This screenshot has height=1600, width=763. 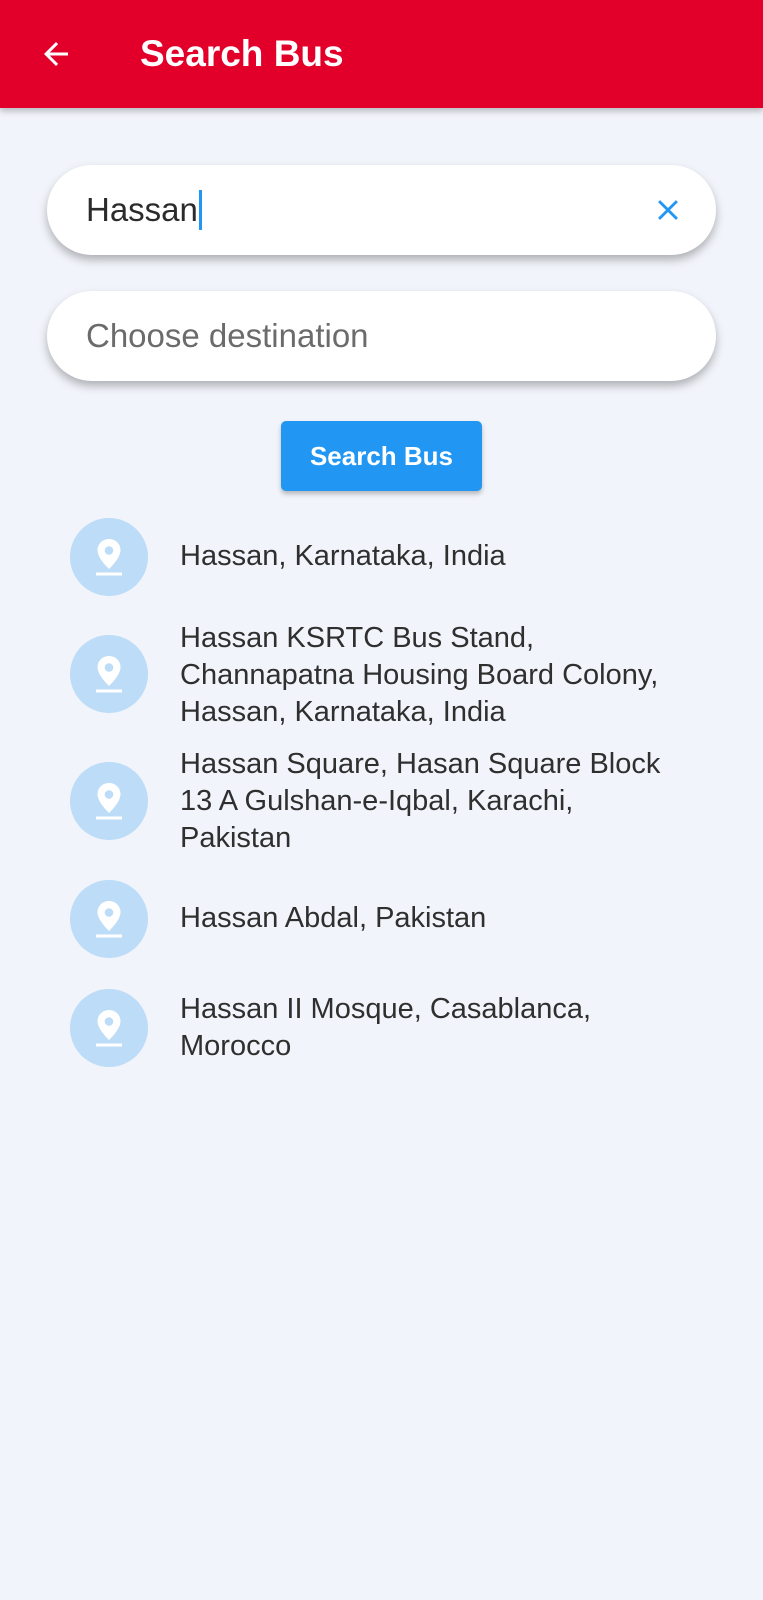 What do you see at coordinates (381, 210) in the screenshot?
I see `origin-field: Hassan` at bounding box center [381, 210].